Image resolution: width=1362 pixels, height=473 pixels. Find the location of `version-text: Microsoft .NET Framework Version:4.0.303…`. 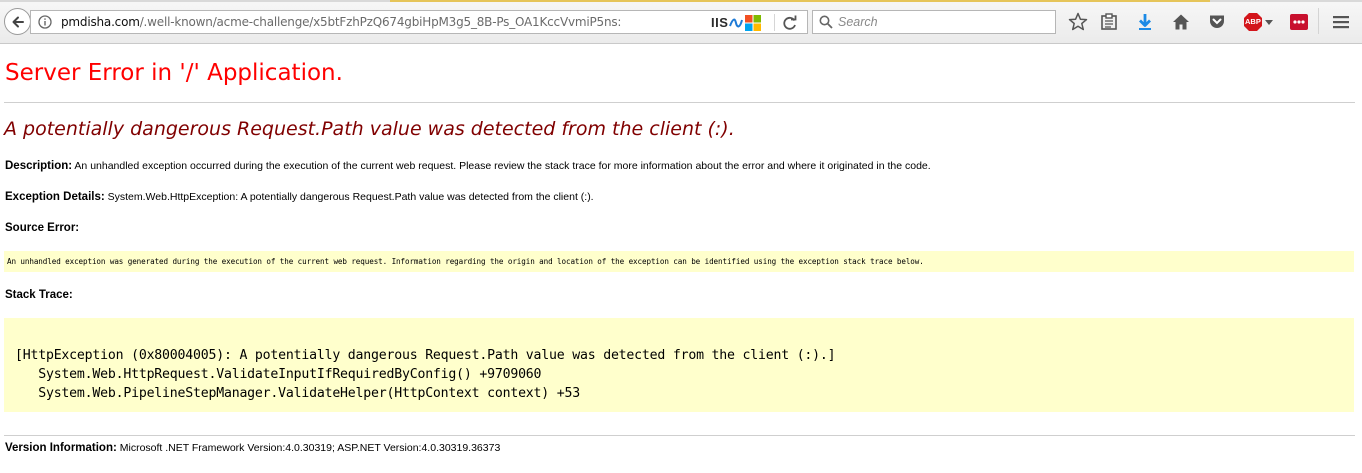

version-text: Microsoft .NET Framework Version:4.0.303… is located at coordinates (308, 448).